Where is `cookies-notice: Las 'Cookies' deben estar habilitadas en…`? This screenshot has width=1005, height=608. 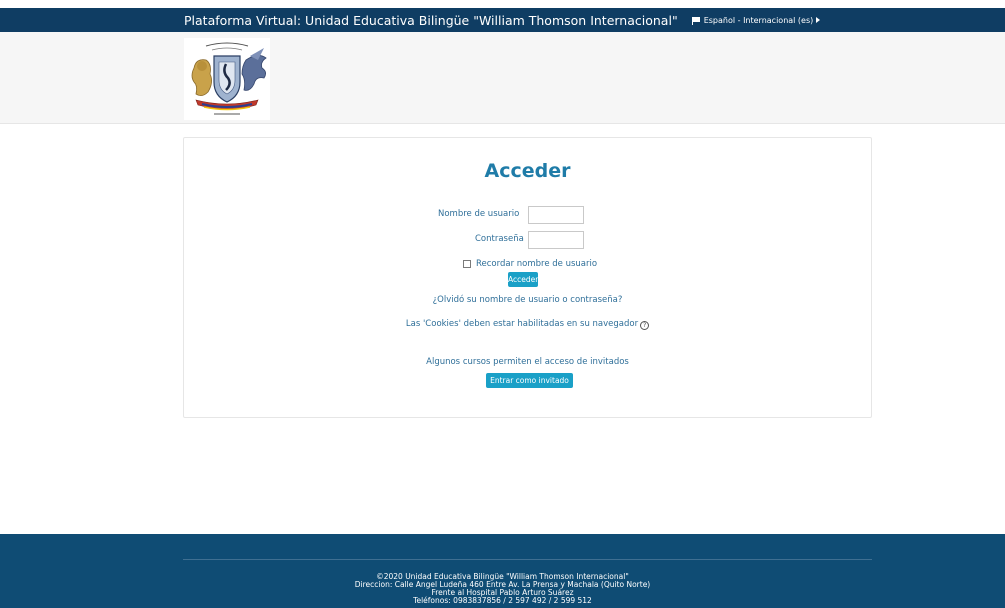
cookies-notice: Las 'Cookies' deben estar habilitadas en… is located at coordinates (522, 324).